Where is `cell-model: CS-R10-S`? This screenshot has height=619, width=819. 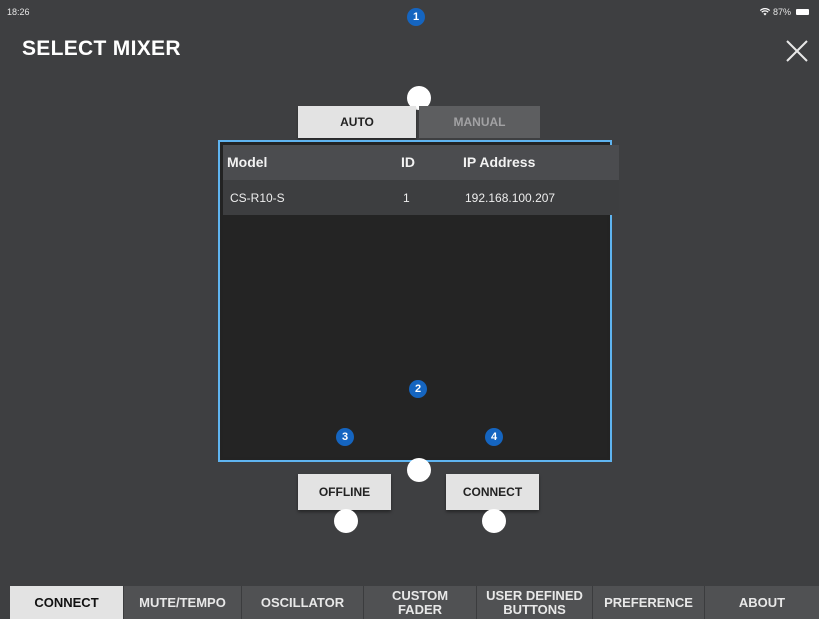 cell-model: CS-R10-S is located at coordinates (257, 198).